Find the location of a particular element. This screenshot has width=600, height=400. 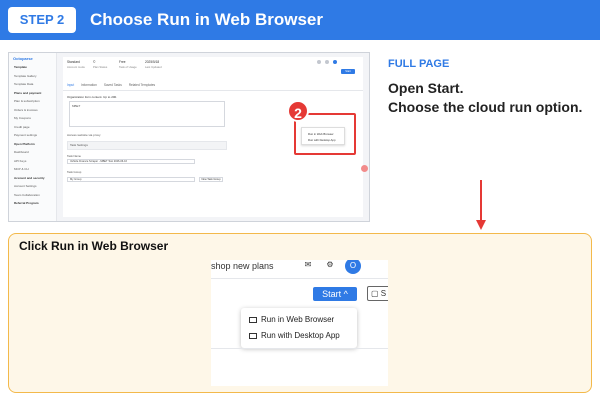

menu-item-label: Run with Desktop App is located at coordinates (300, 335).